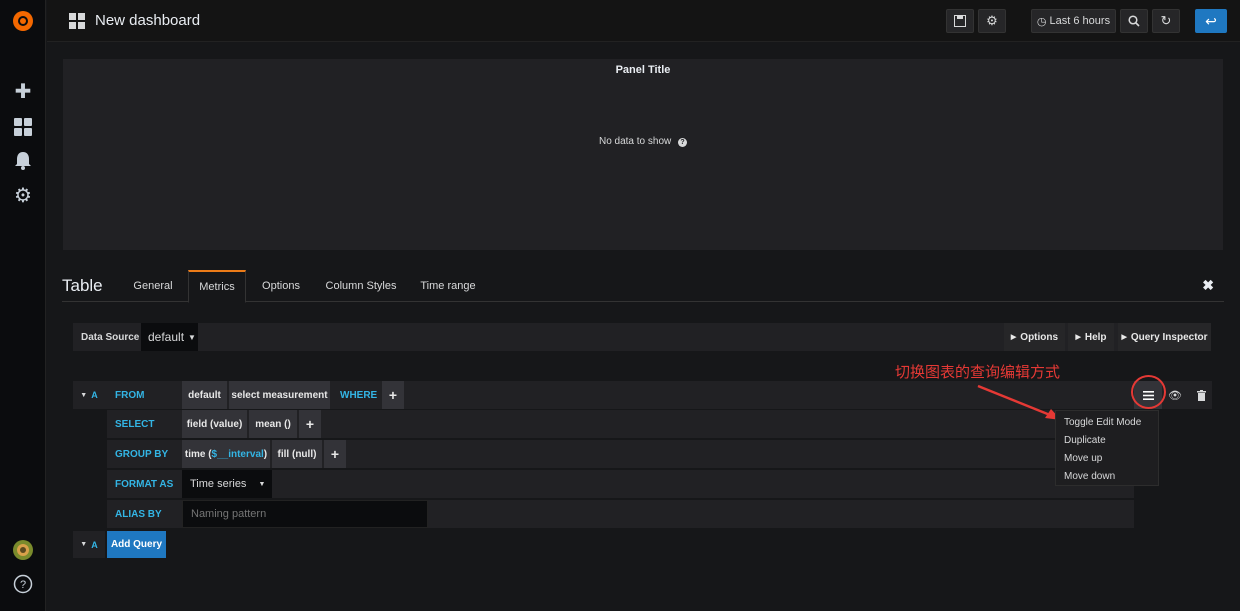 This screenshot has width=1240, height=611. I want to click on question-circle-icon: ?, so click(683, 142).